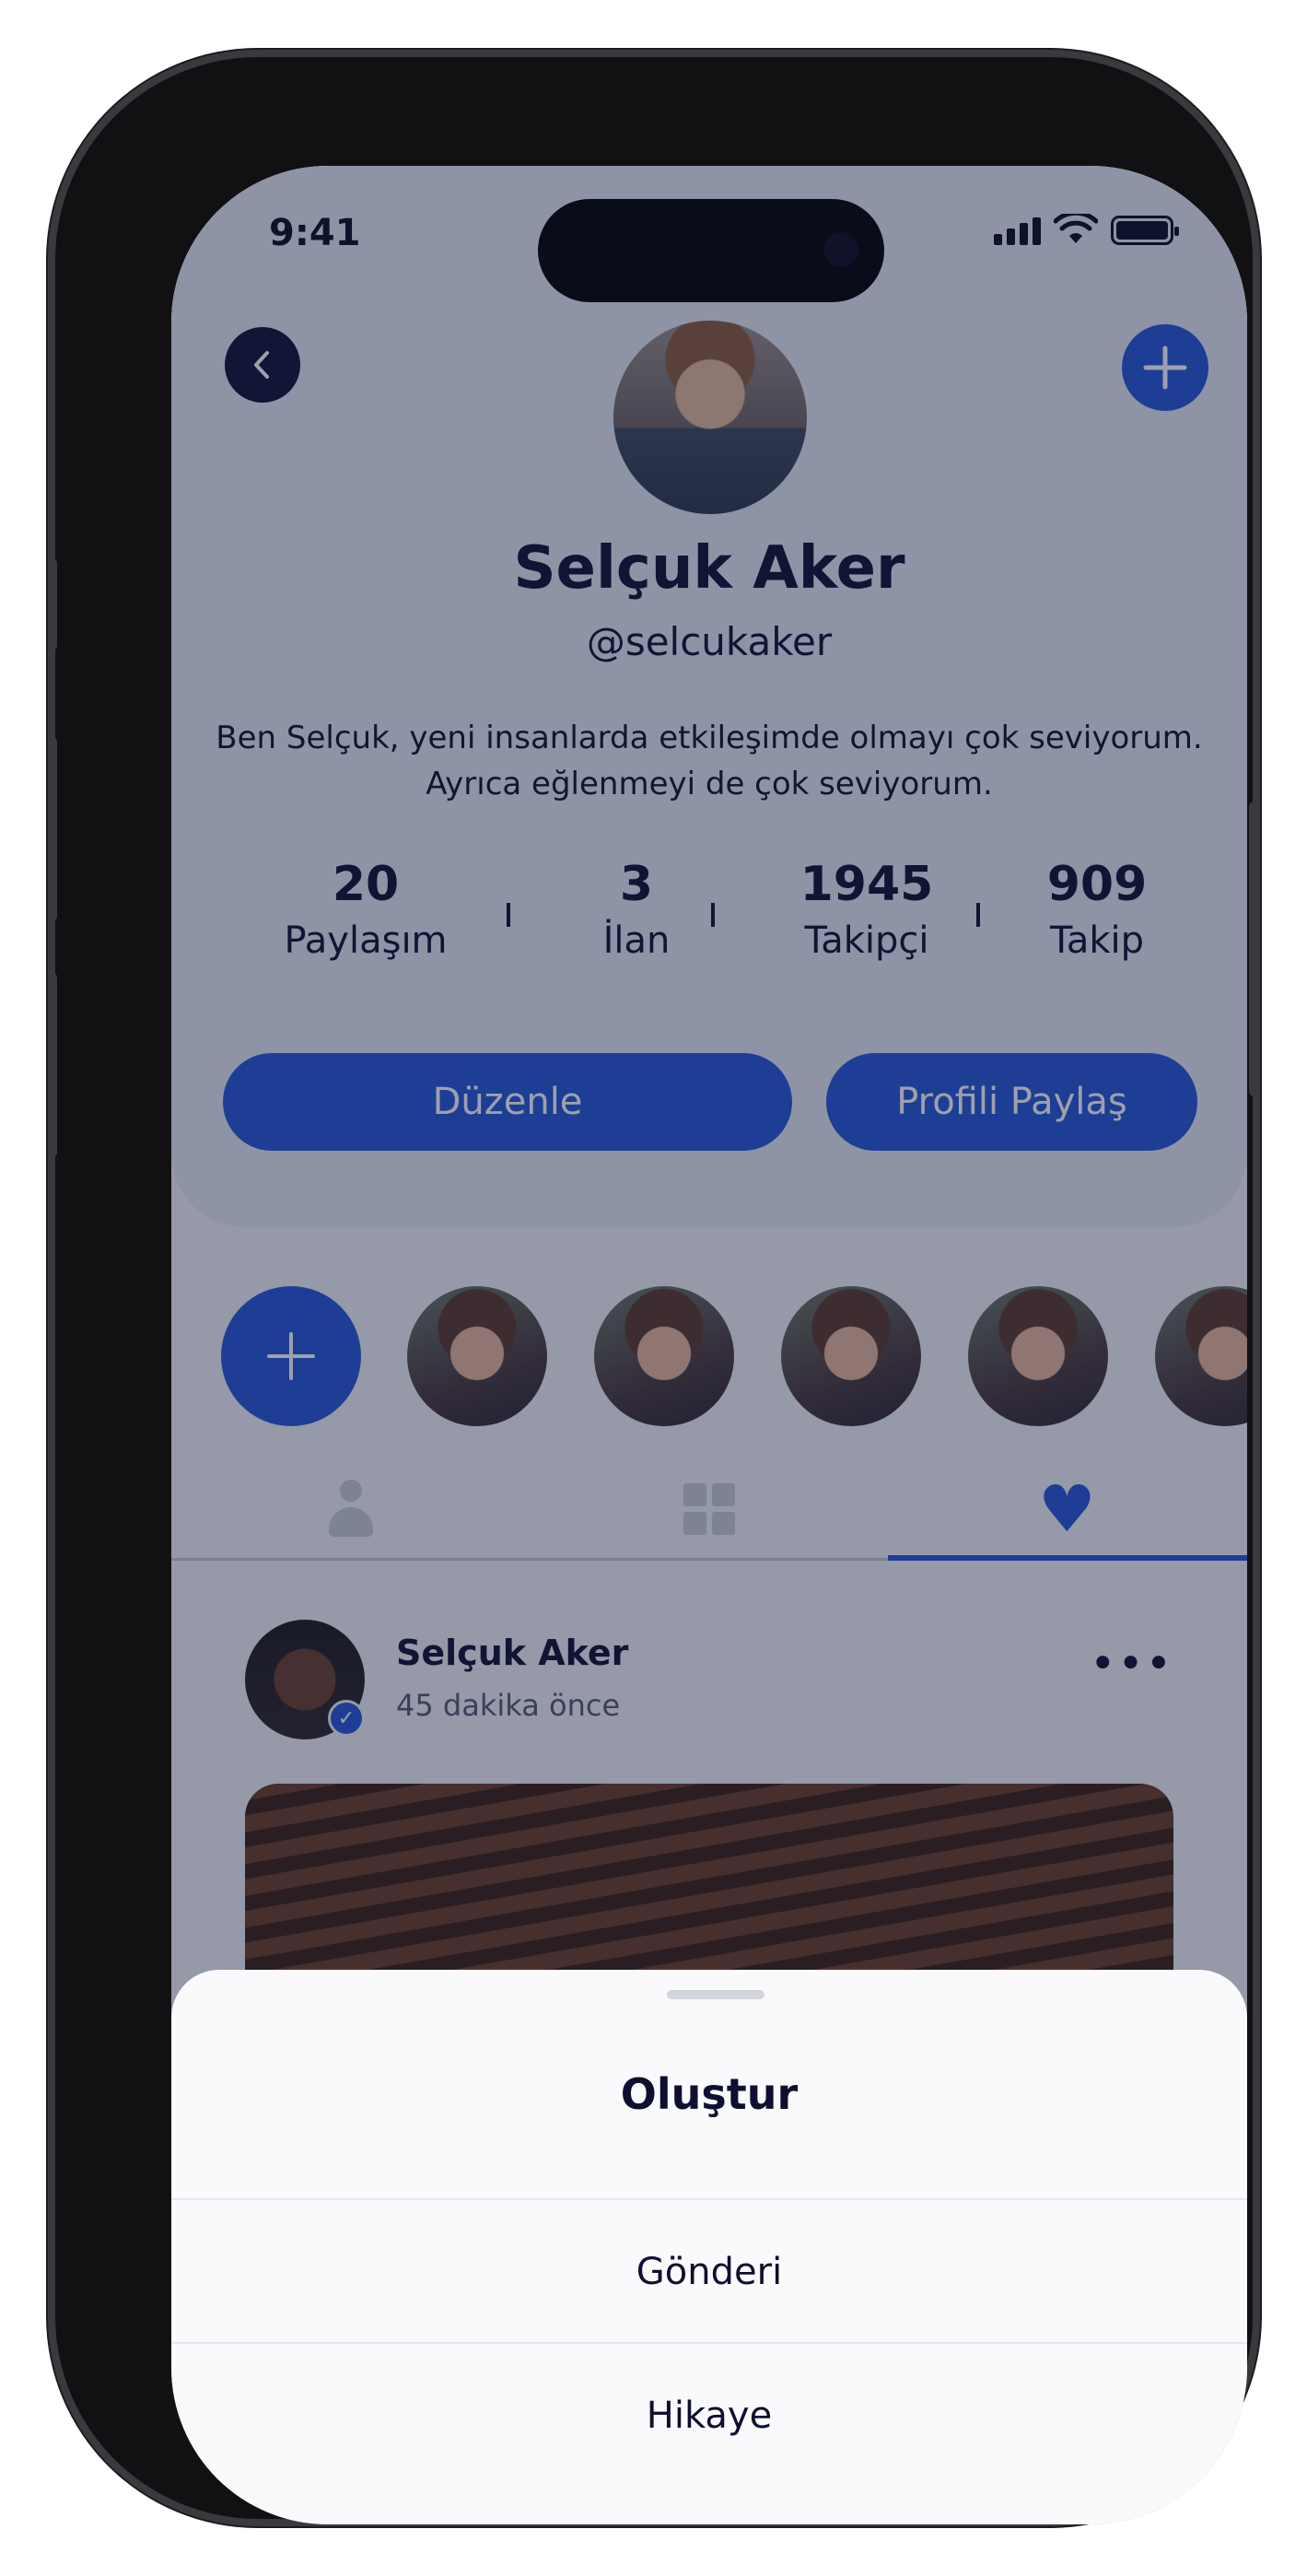 This screenshot has width=1307, height=2576. I want to click on volume-down-button, so click(53, 1065).